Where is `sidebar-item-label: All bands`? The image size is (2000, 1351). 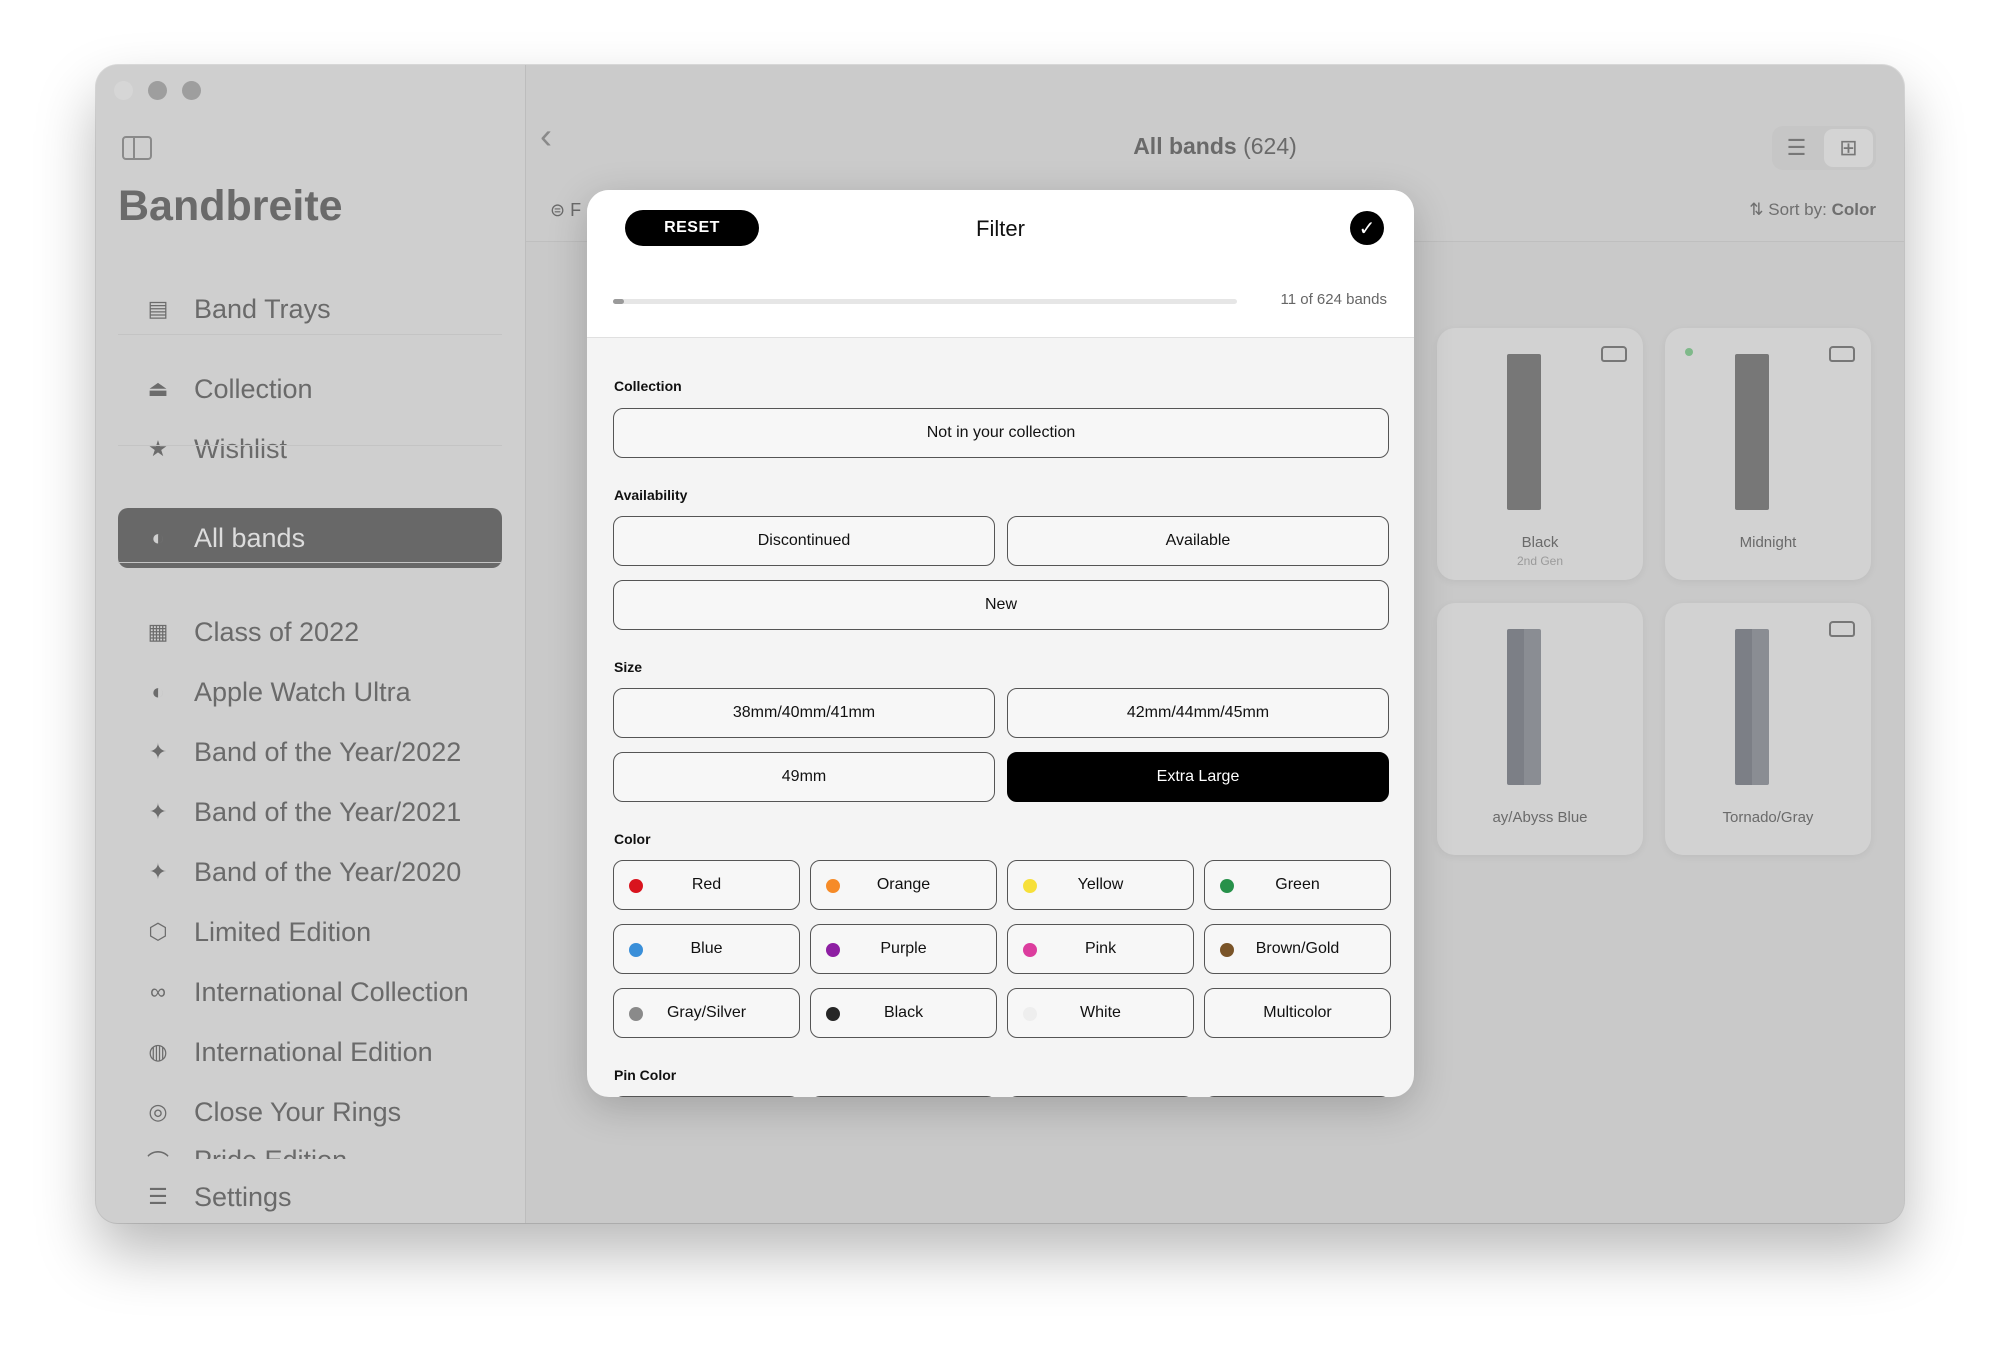
sidebar-item-label: All bands is located at coordinates (250, 537).